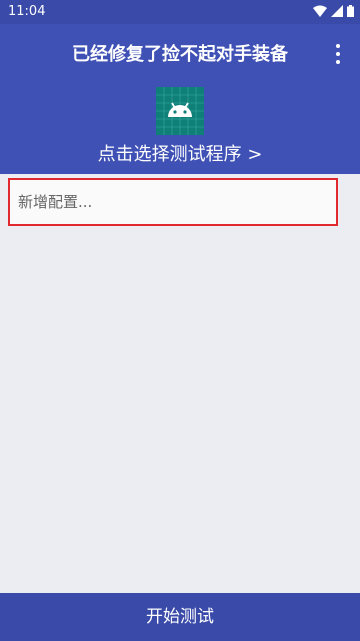  What do you see at coordinates (350, 11) in the screenshot?
I see `battery-icon` at bounding box center [350, 11].